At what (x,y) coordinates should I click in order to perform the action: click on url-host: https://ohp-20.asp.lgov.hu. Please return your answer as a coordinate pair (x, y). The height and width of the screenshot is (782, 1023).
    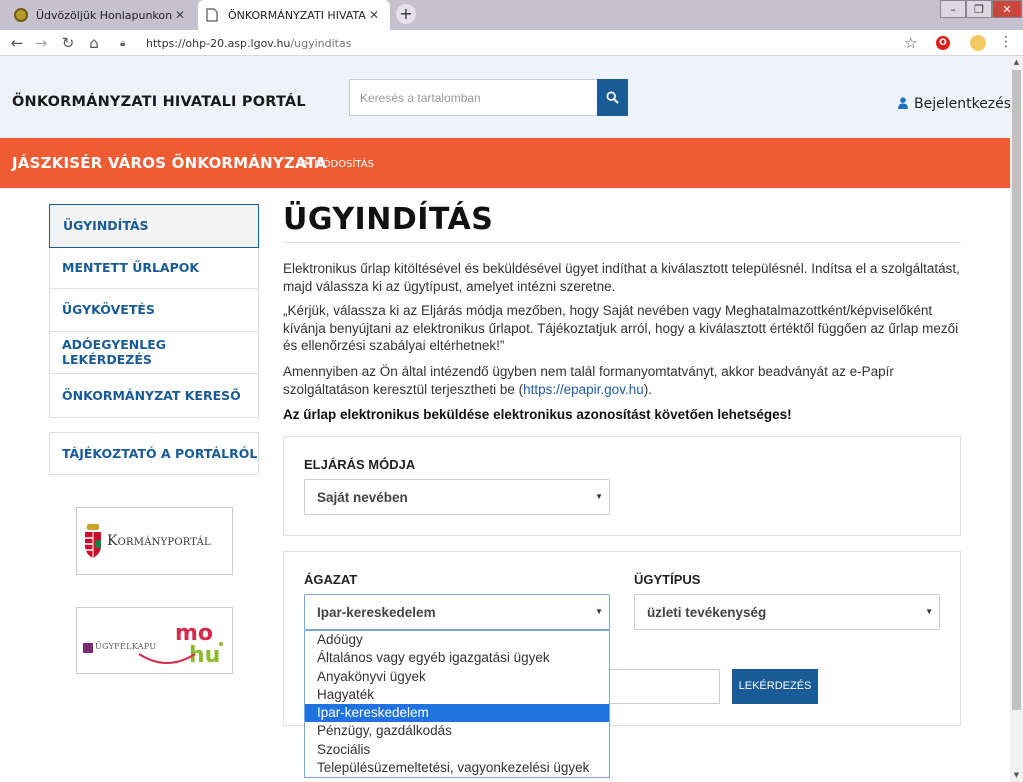
    Looking at the image, I should click on (218, 43).